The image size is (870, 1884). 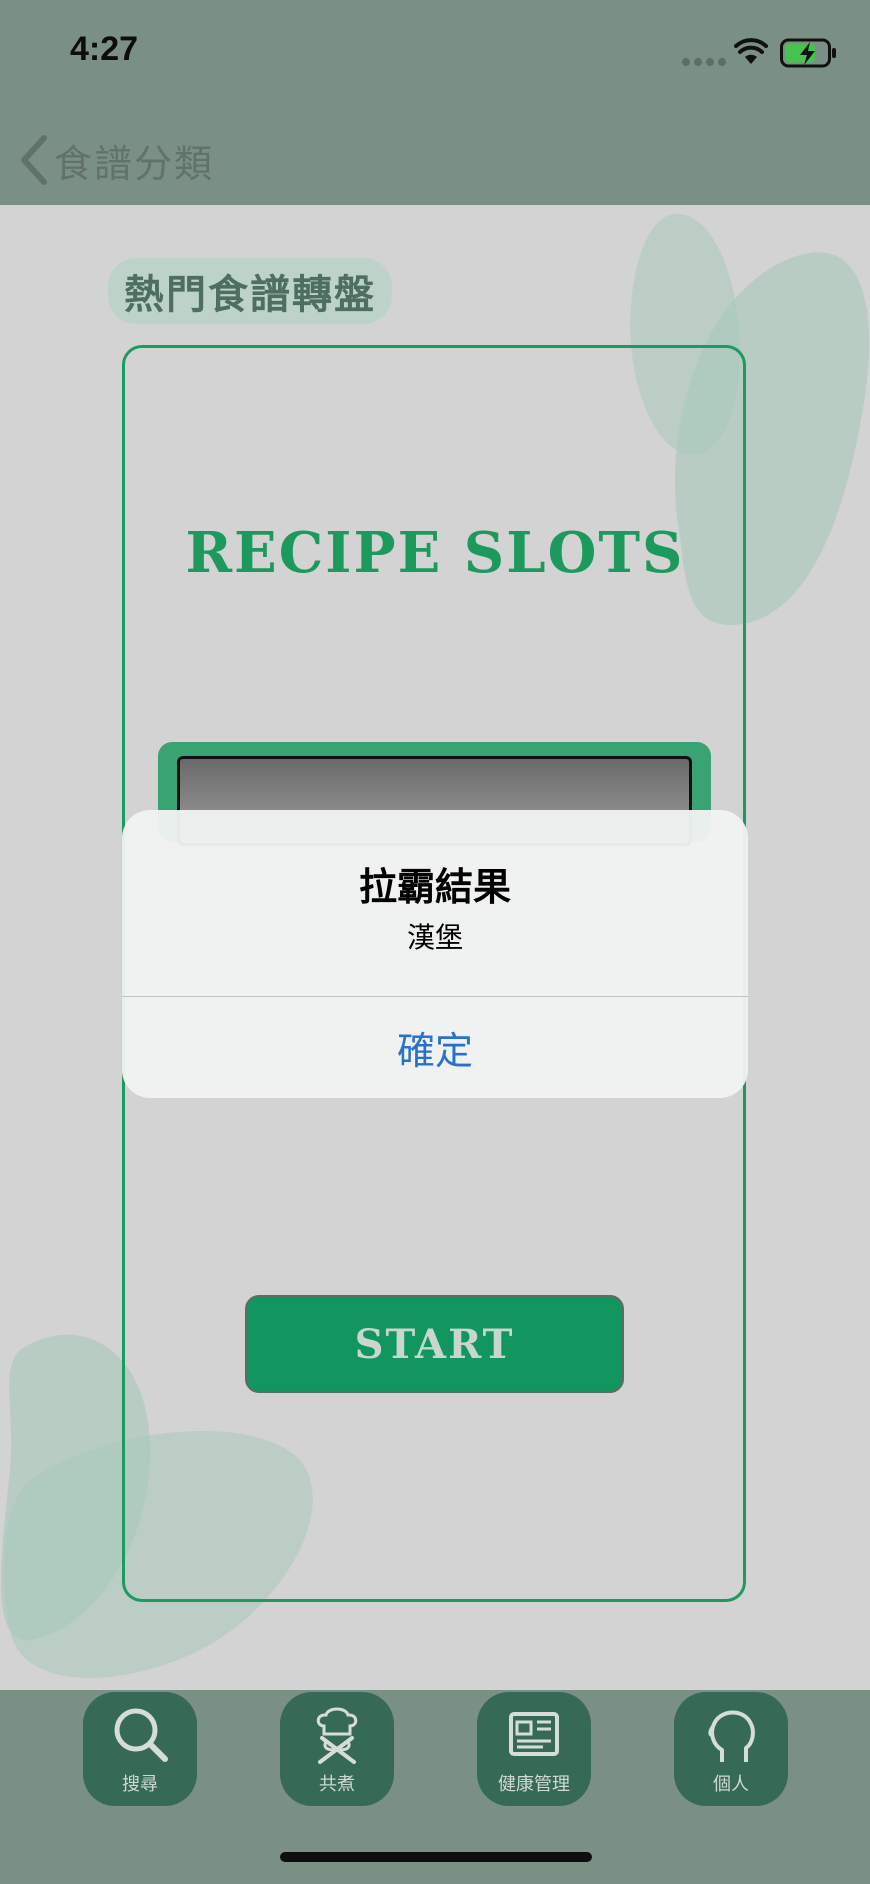 I want to click on search-icon, so click(x=141, y=1735).